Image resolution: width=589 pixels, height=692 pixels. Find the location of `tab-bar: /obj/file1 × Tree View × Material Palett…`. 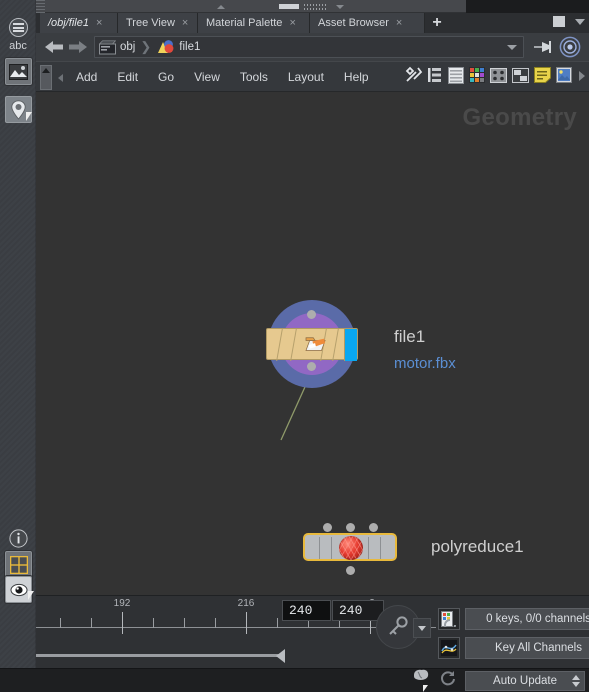

tab-bar: /obj/file1 × Tree View × Material Palett… is located at coordinates (312, 23).